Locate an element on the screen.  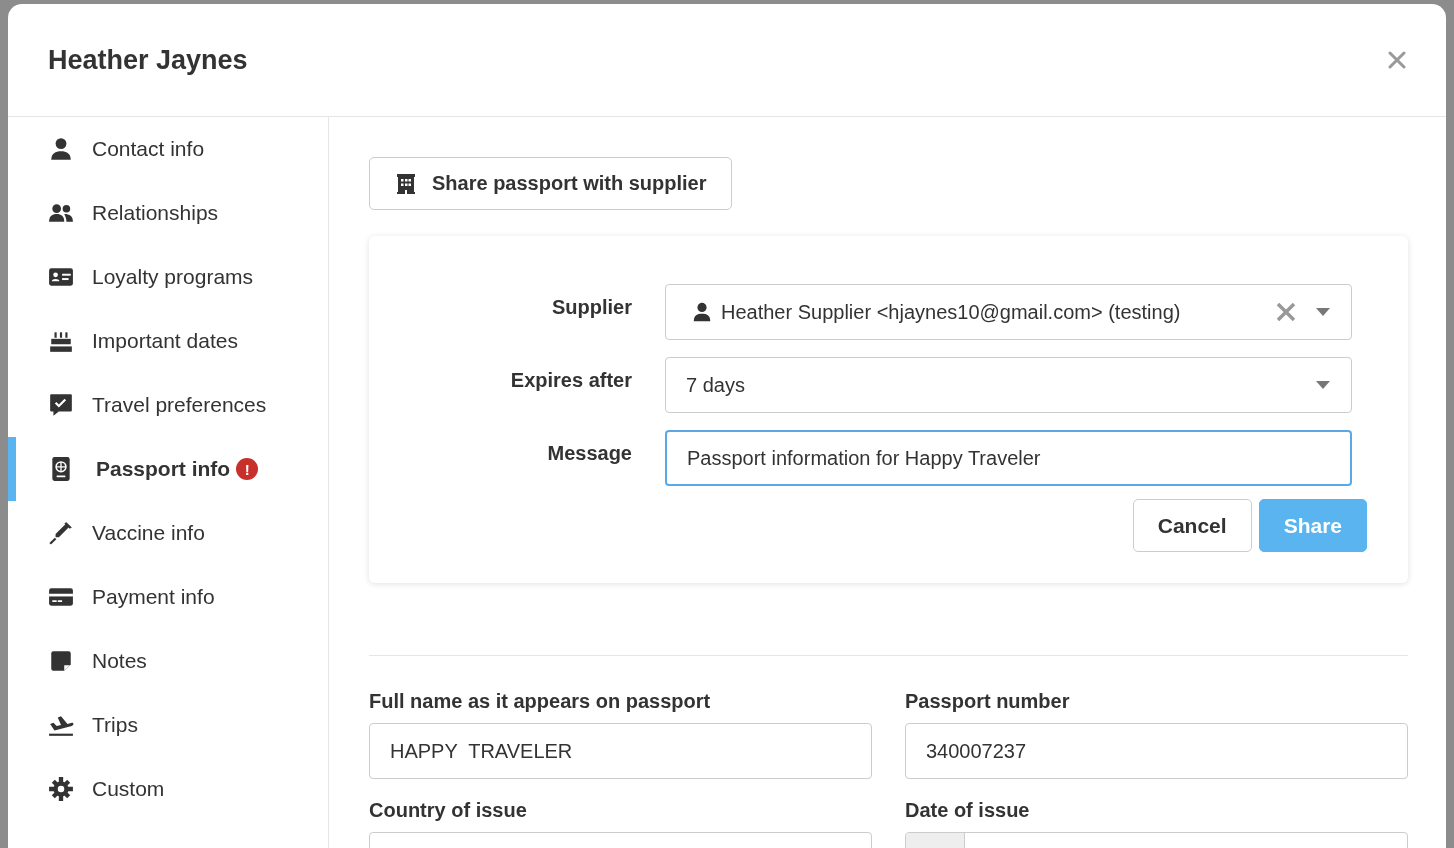
sidebar-item: Trips is located at coordinates (168, 725).